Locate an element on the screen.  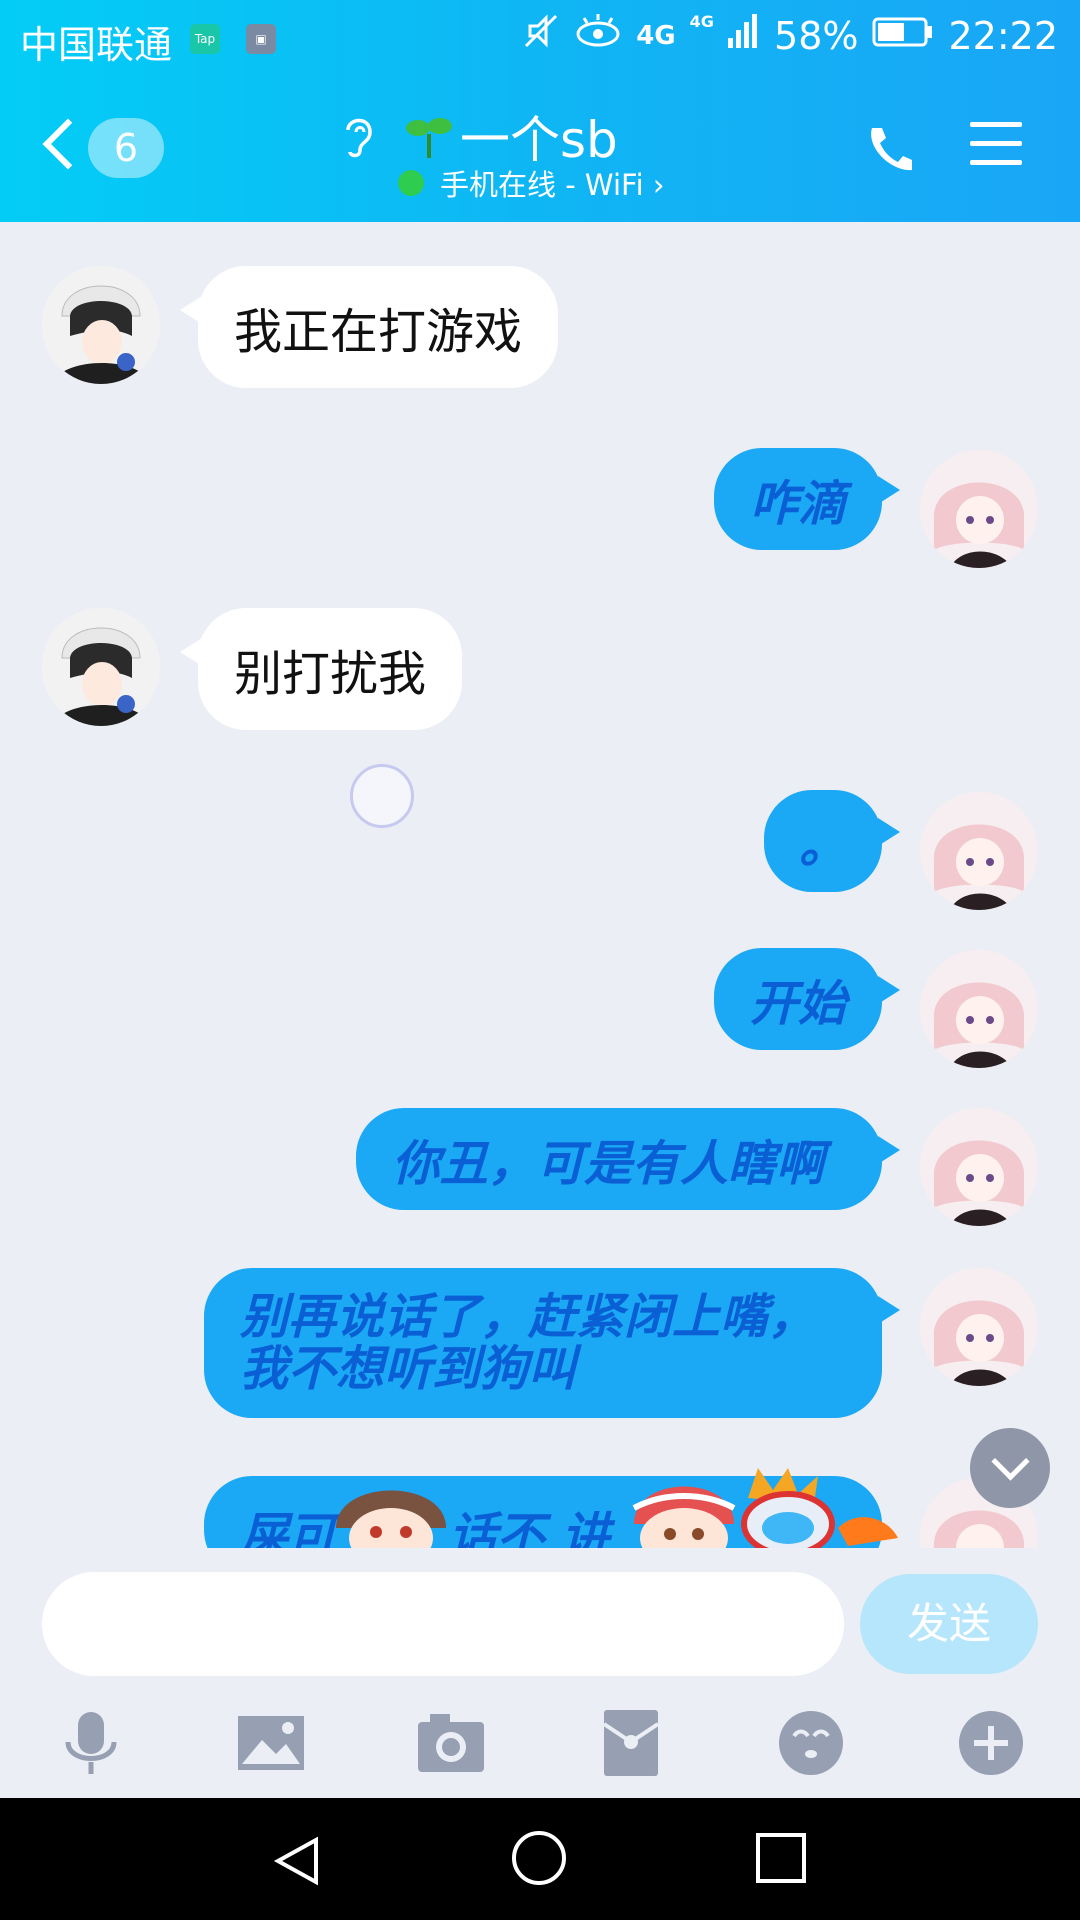
chevron-down-icon is located at coordinates (1010, 1461).